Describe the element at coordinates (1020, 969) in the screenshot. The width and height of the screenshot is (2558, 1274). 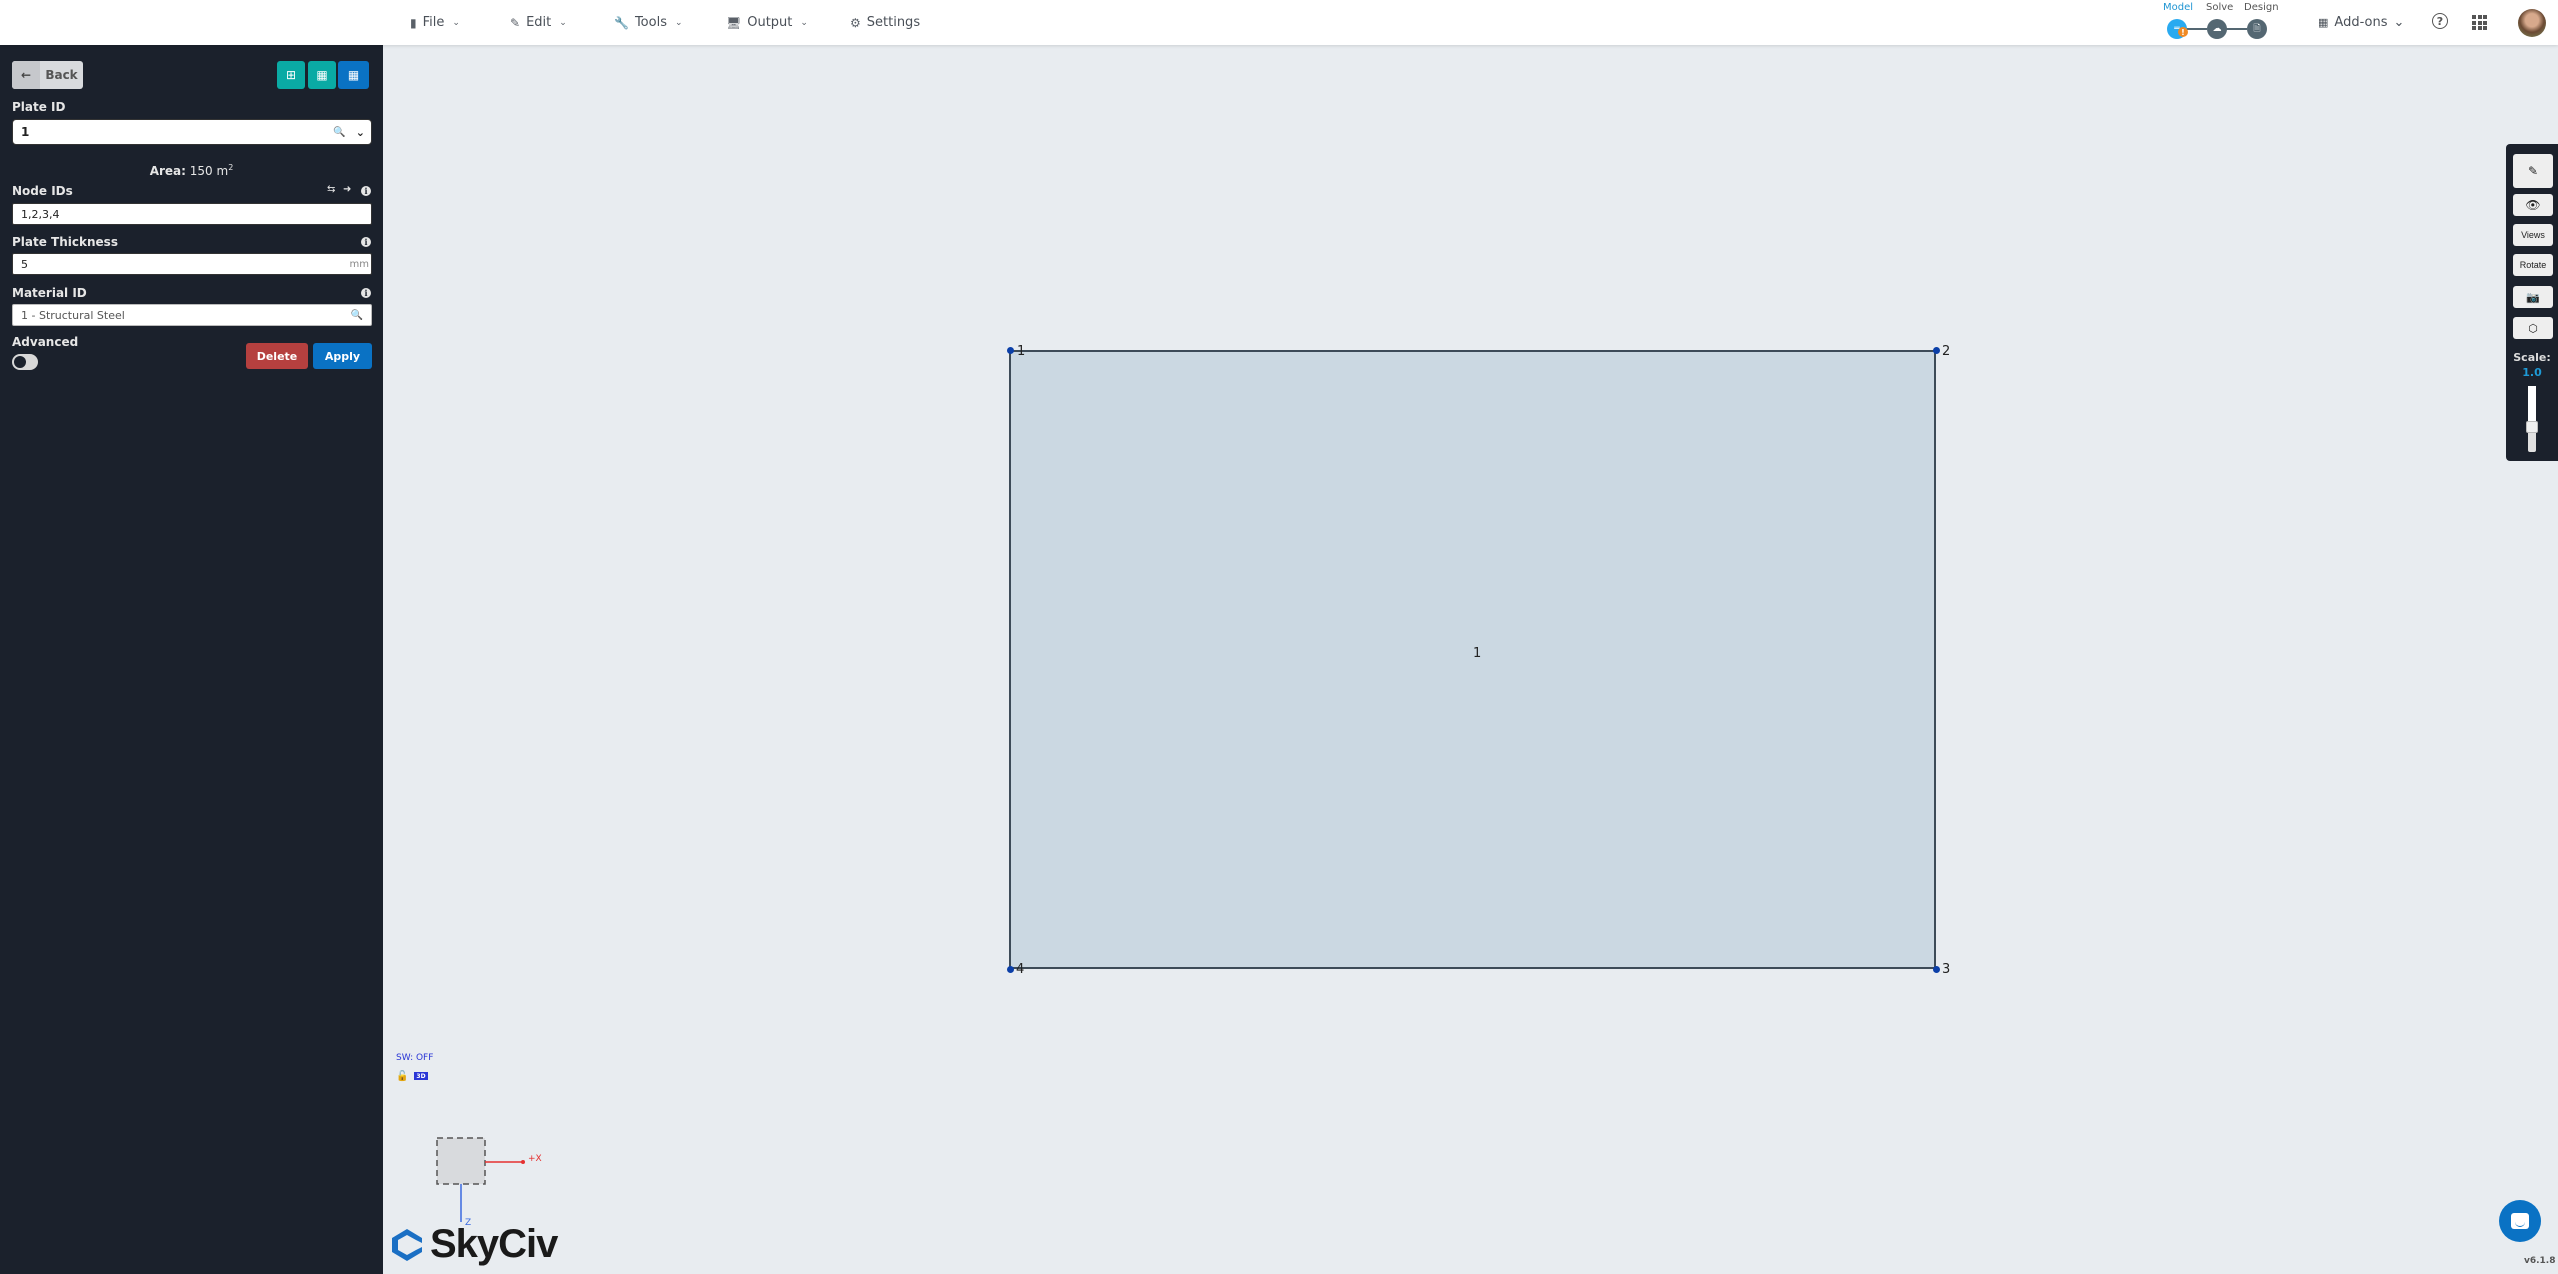
I see `node-4-label: 4` at that location.